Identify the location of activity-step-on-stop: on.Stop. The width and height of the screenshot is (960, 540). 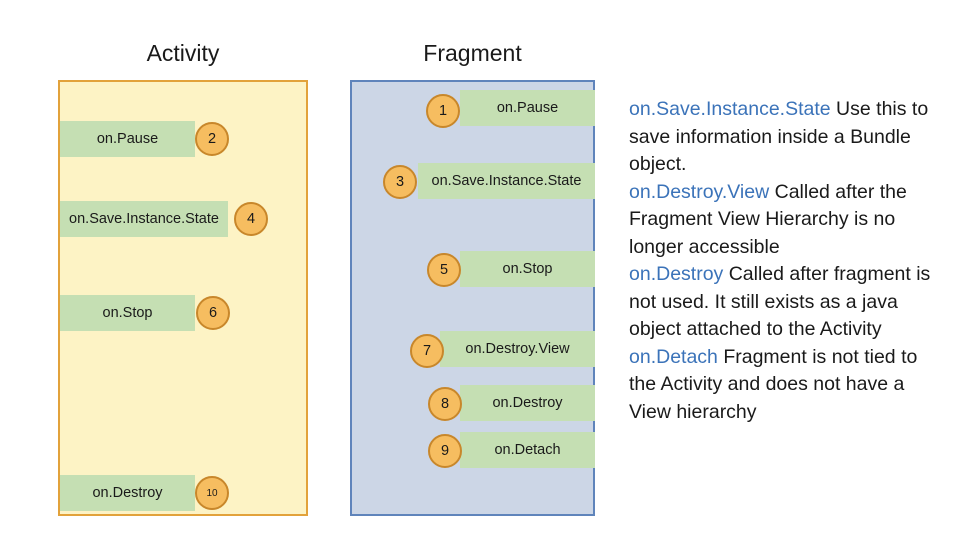
(127, 313).